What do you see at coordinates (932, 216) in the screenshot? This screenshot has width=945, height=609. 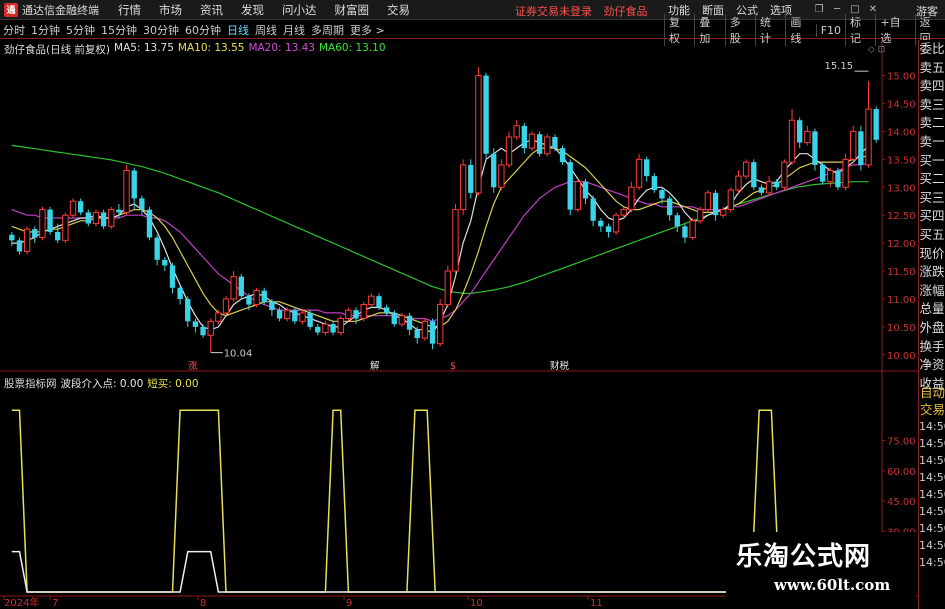 I see `side-item-bid4: 买四` at bounding box center [932, 216].